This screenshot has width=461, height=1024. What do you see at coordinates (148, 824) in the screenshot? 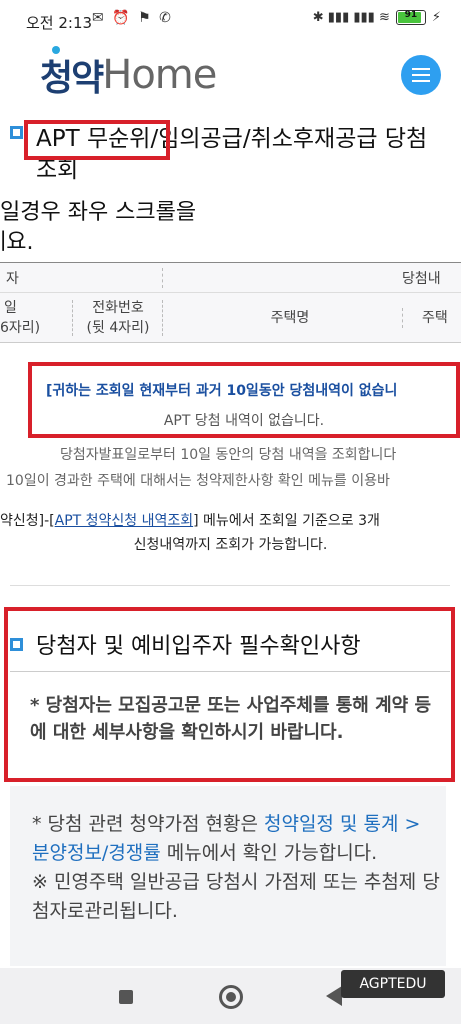
I see `extra-text: * 당첨 관련 청약가점 현황은` at bounding box center [148, 824].